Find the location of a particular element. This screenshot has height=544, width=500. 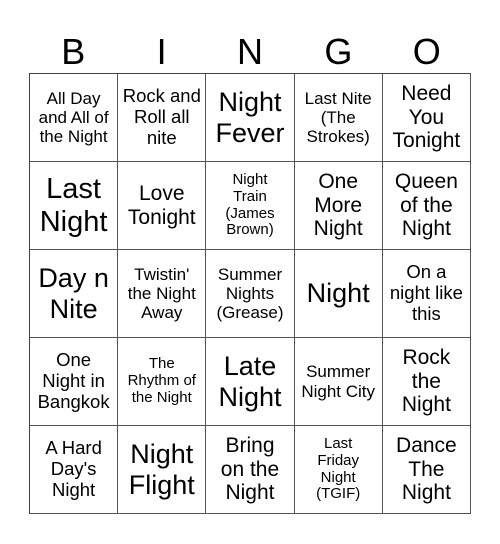

bingo-cell-r1-c2: Rock and Roll all nite is located at coordinates (162, 118).